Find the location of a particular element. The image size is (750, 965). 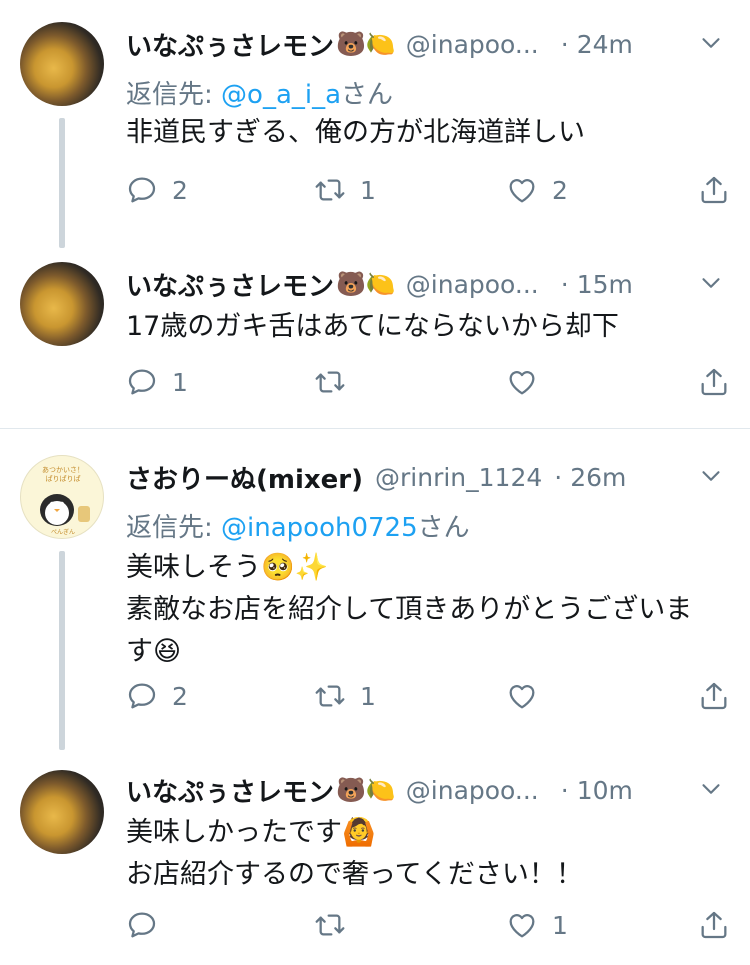

reply-to: 返信先: @inapooh0725さん is located at coordinates (298, 525).